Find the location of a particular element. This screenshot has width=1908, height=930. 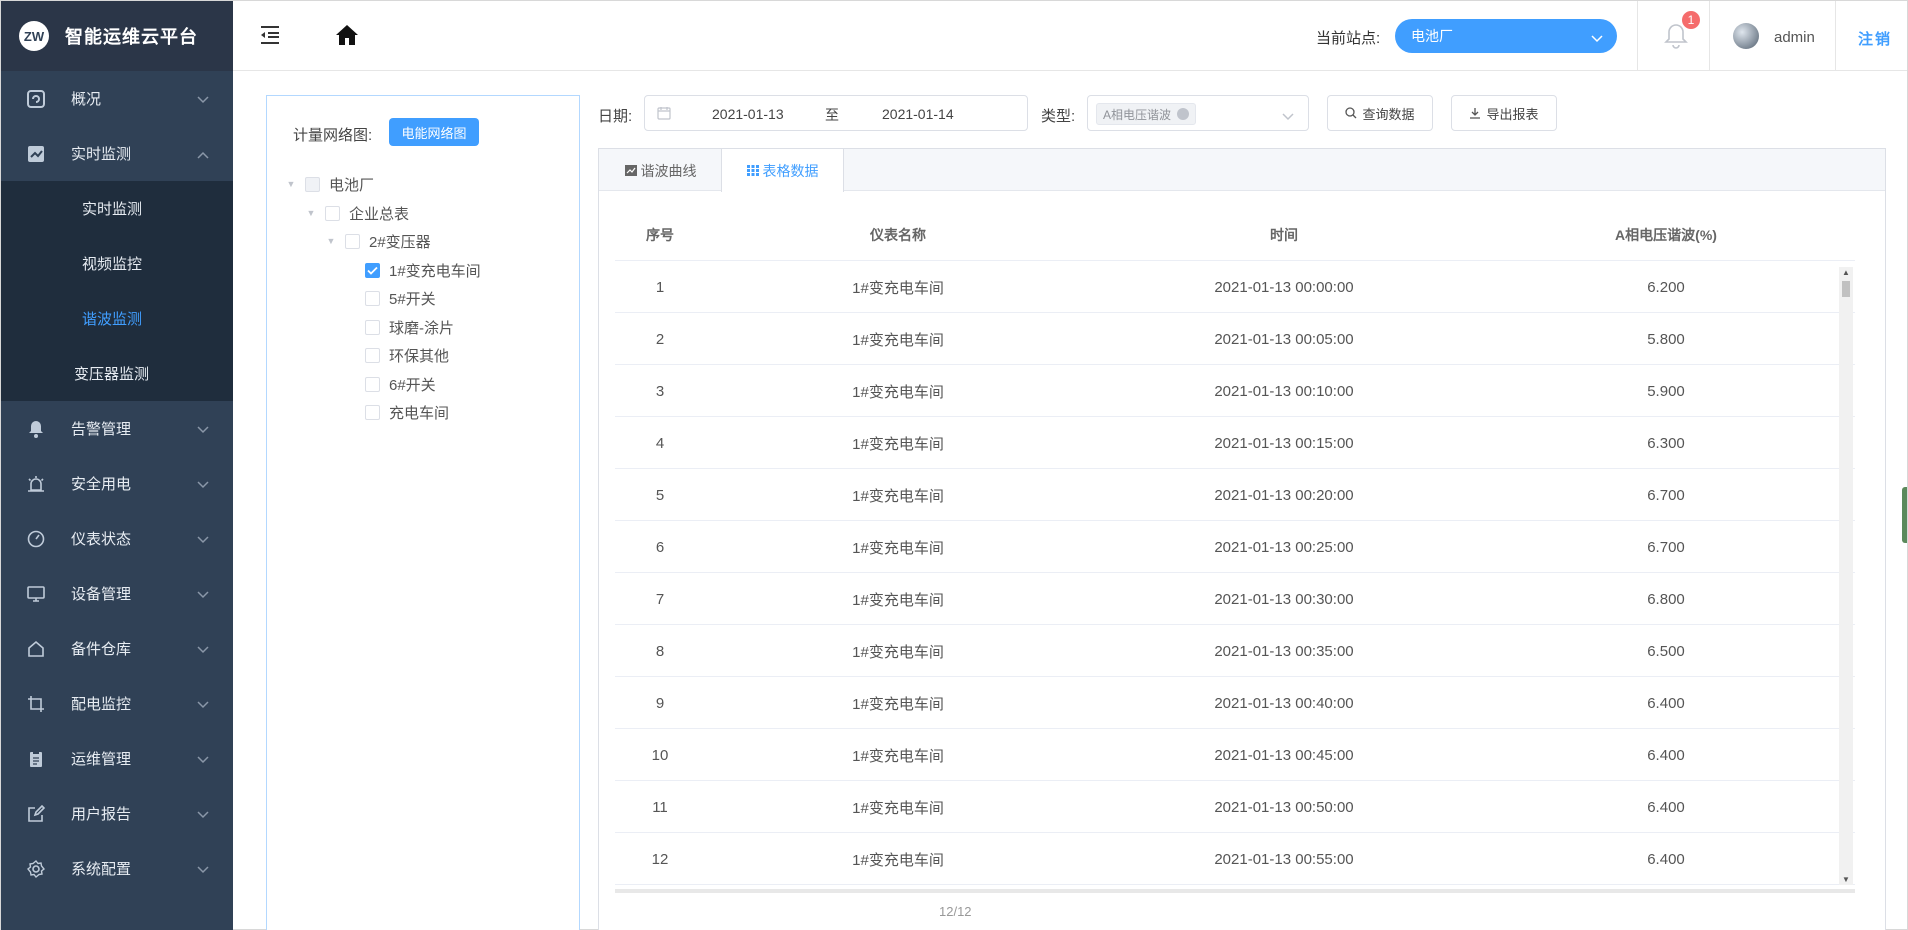

column-header: 仪表名称 is located at coordinates (898, 235).